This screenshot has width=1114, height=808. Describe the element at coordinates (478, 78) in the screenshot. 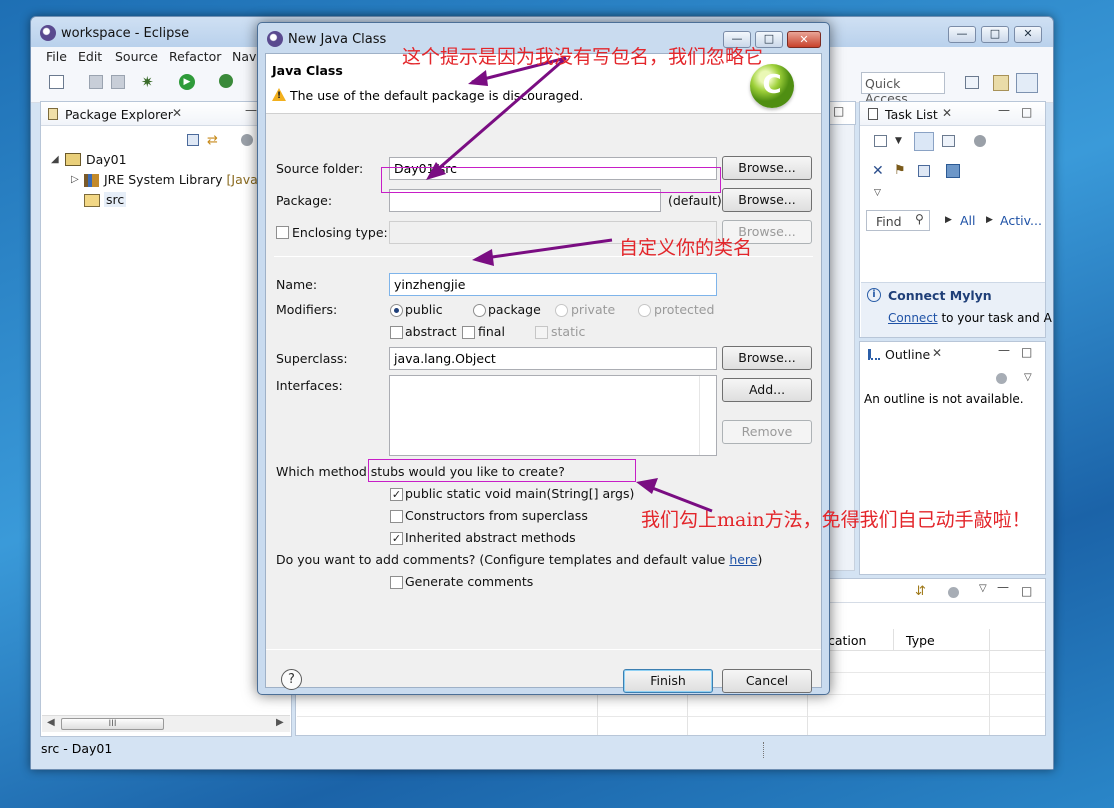

I see `arrow-to-warning-head` at that location.